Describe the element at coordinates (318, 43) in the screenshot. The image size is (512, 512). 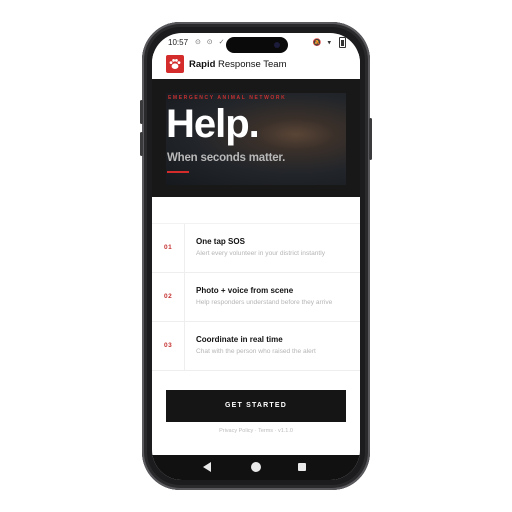
I see `mute-icon: 🔕` at that location.